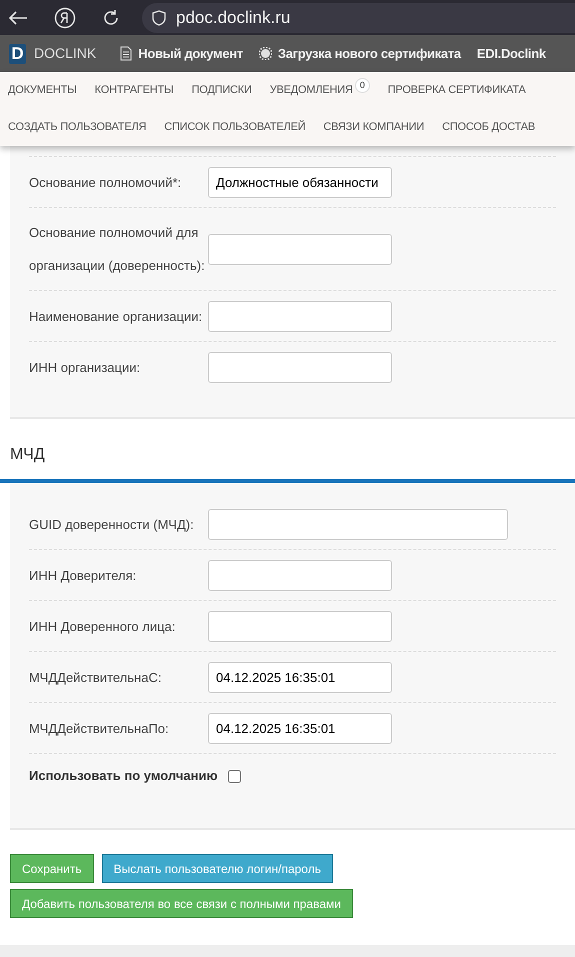 This screenshot has height=957, width=575. I want to click on nav-link: ДОКУМЕНТЫ, so click(42, 90).